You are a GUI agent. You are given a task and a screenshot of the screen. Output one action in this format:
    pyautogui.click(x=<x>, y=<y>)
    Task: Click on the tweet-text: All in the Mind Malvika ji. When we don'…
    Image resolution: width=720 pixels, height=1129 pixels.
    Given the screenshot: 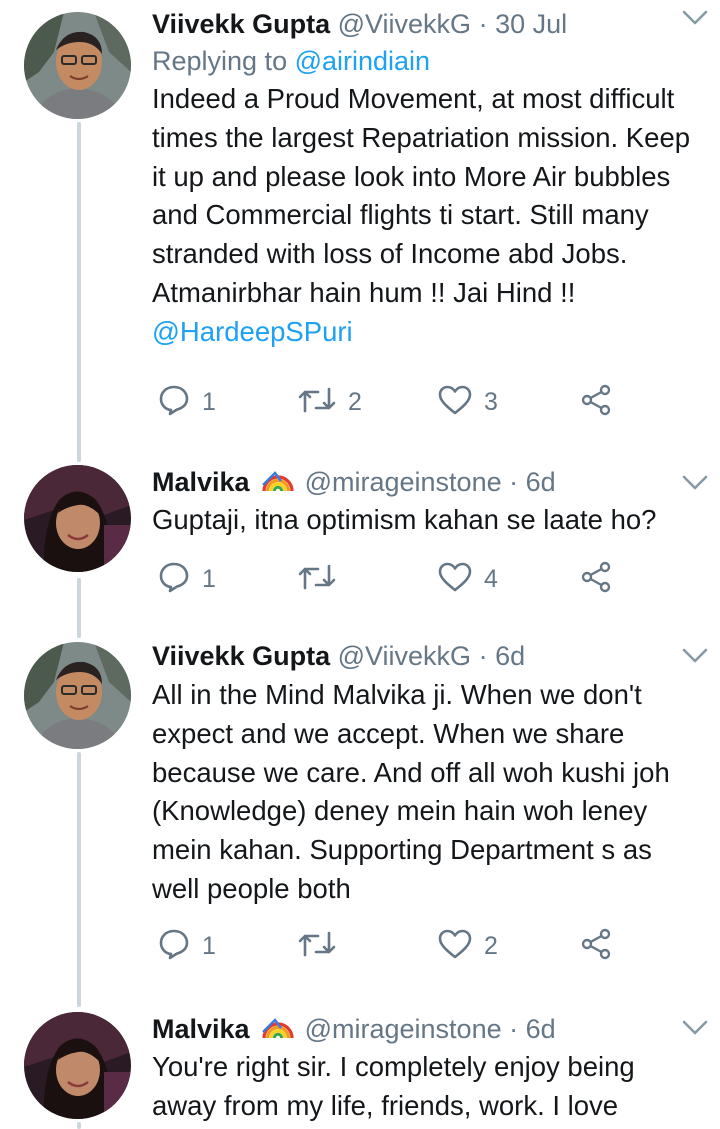 What is the action you would take?
    pyautogui.click(x=415, y=791)
    